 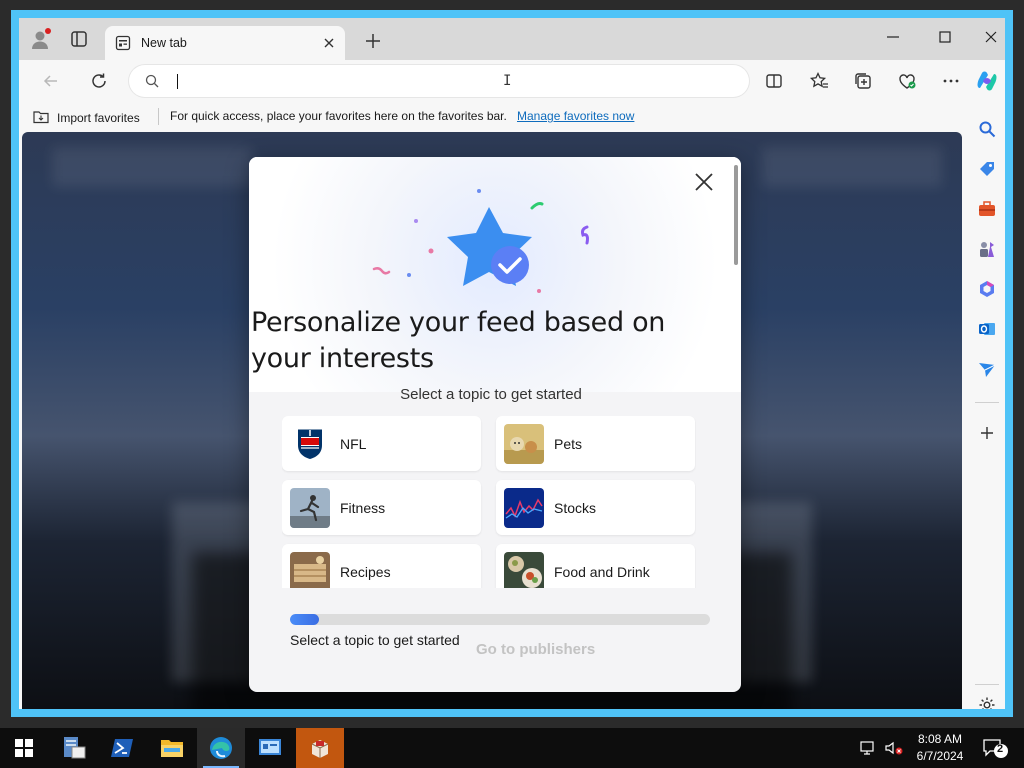 What do you see at coordinates (225, 43) in the screenshot?
I see `tab-new-tab: New tab` at bounding box center [225, 43].